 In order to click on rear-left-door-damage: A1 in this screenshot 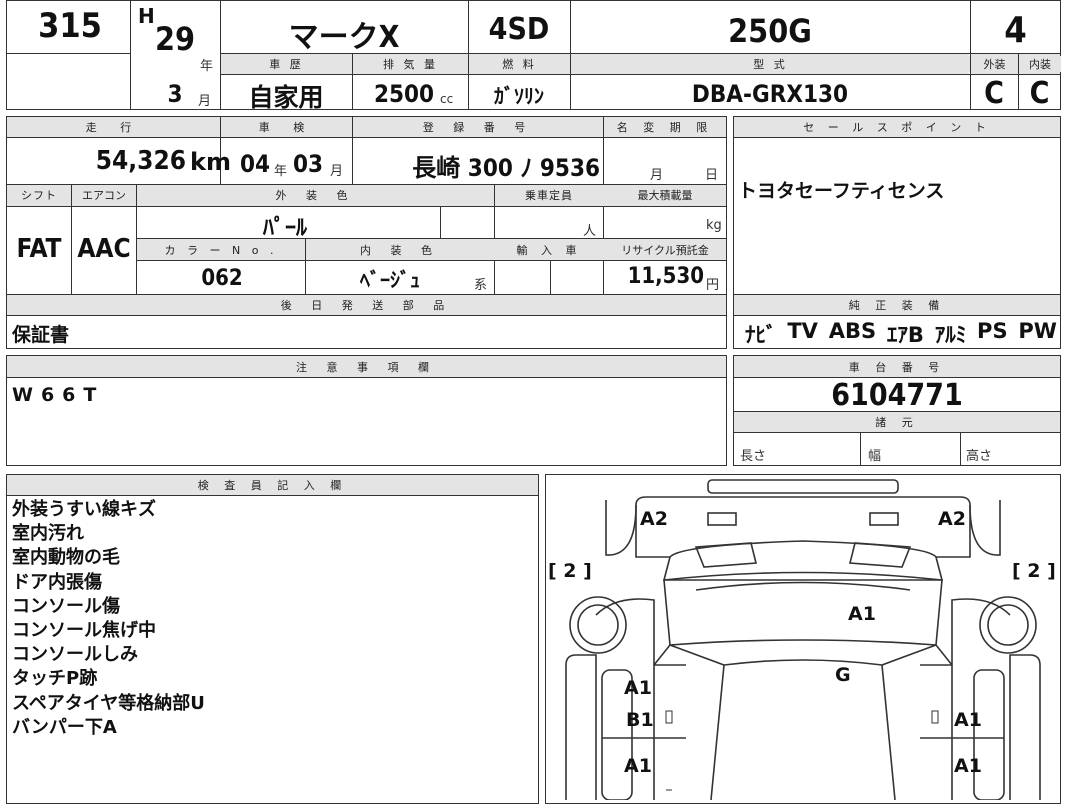, I will do `click(638, 766)`.